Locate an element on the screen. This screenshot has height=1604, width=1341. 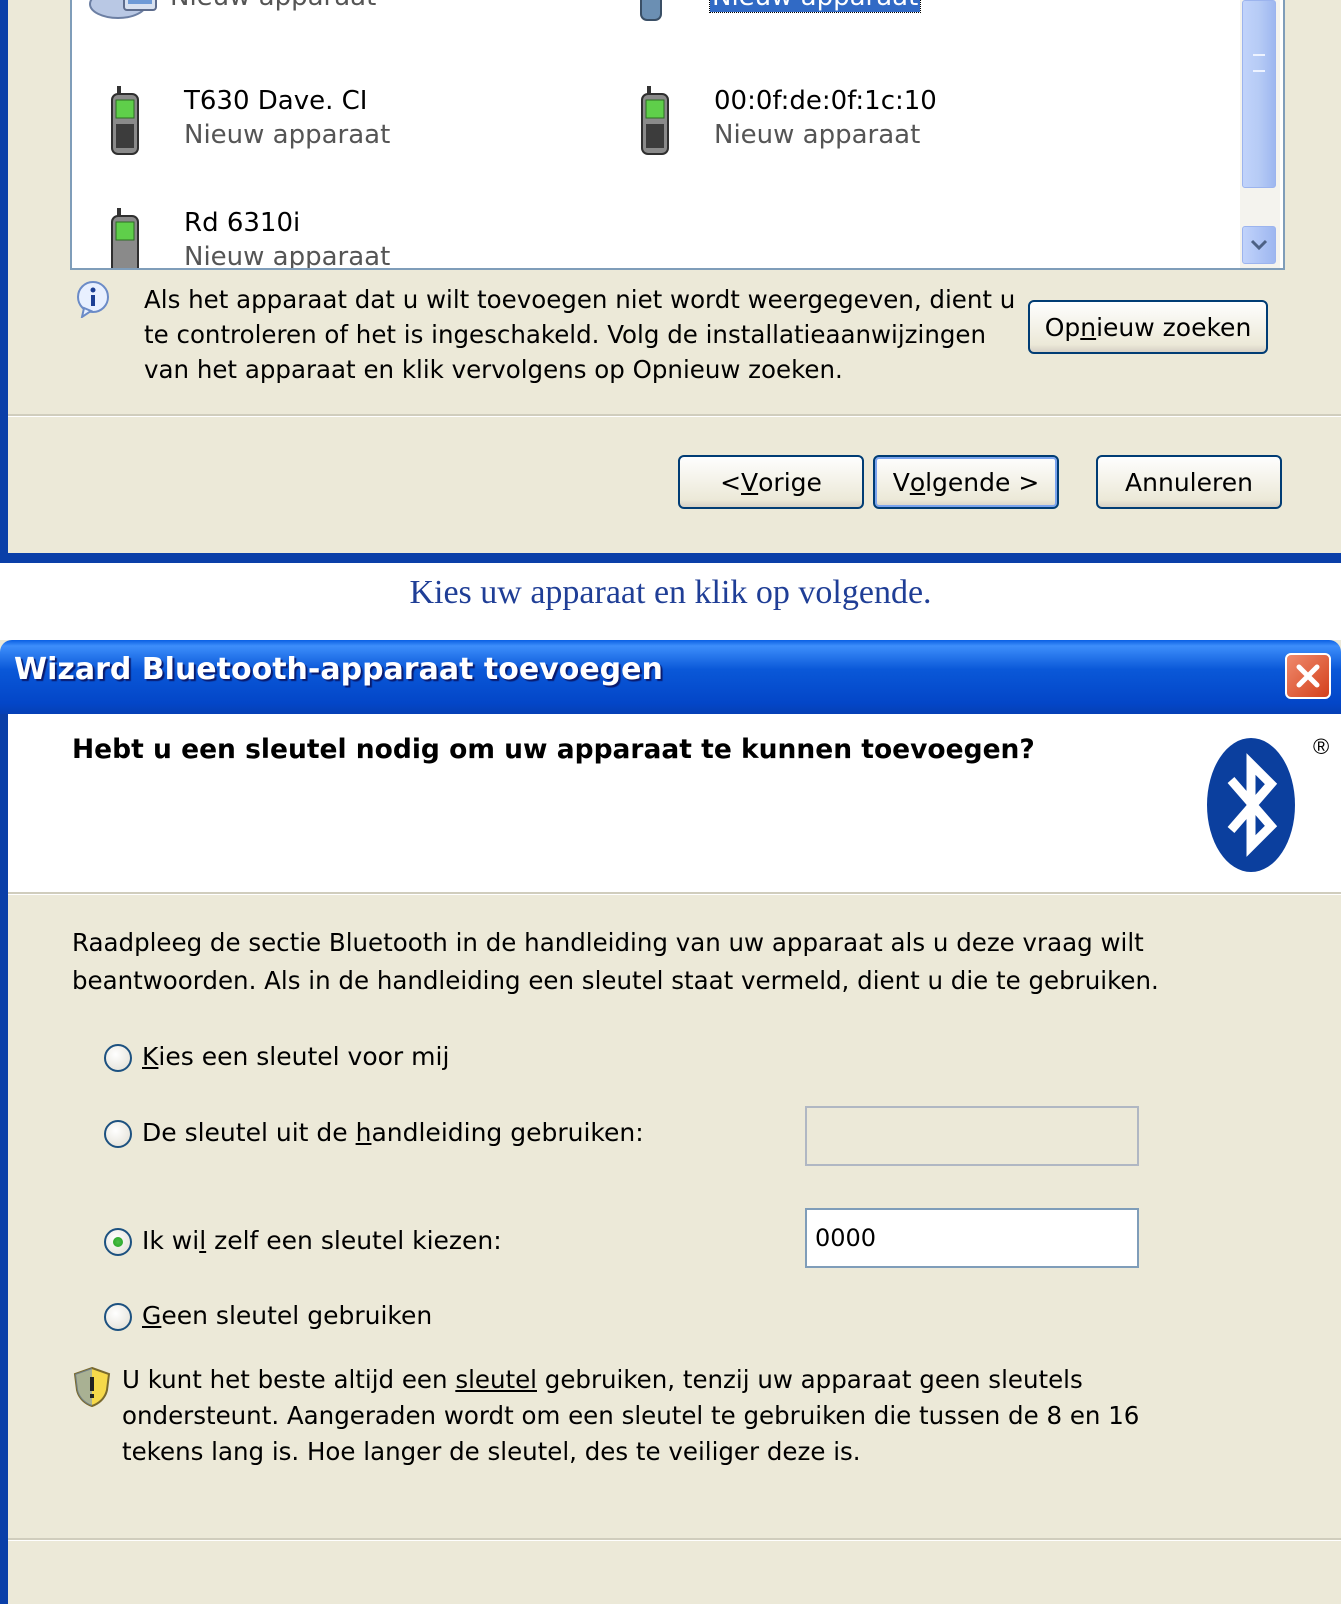
info-icon is located at coordinates (93, 299).